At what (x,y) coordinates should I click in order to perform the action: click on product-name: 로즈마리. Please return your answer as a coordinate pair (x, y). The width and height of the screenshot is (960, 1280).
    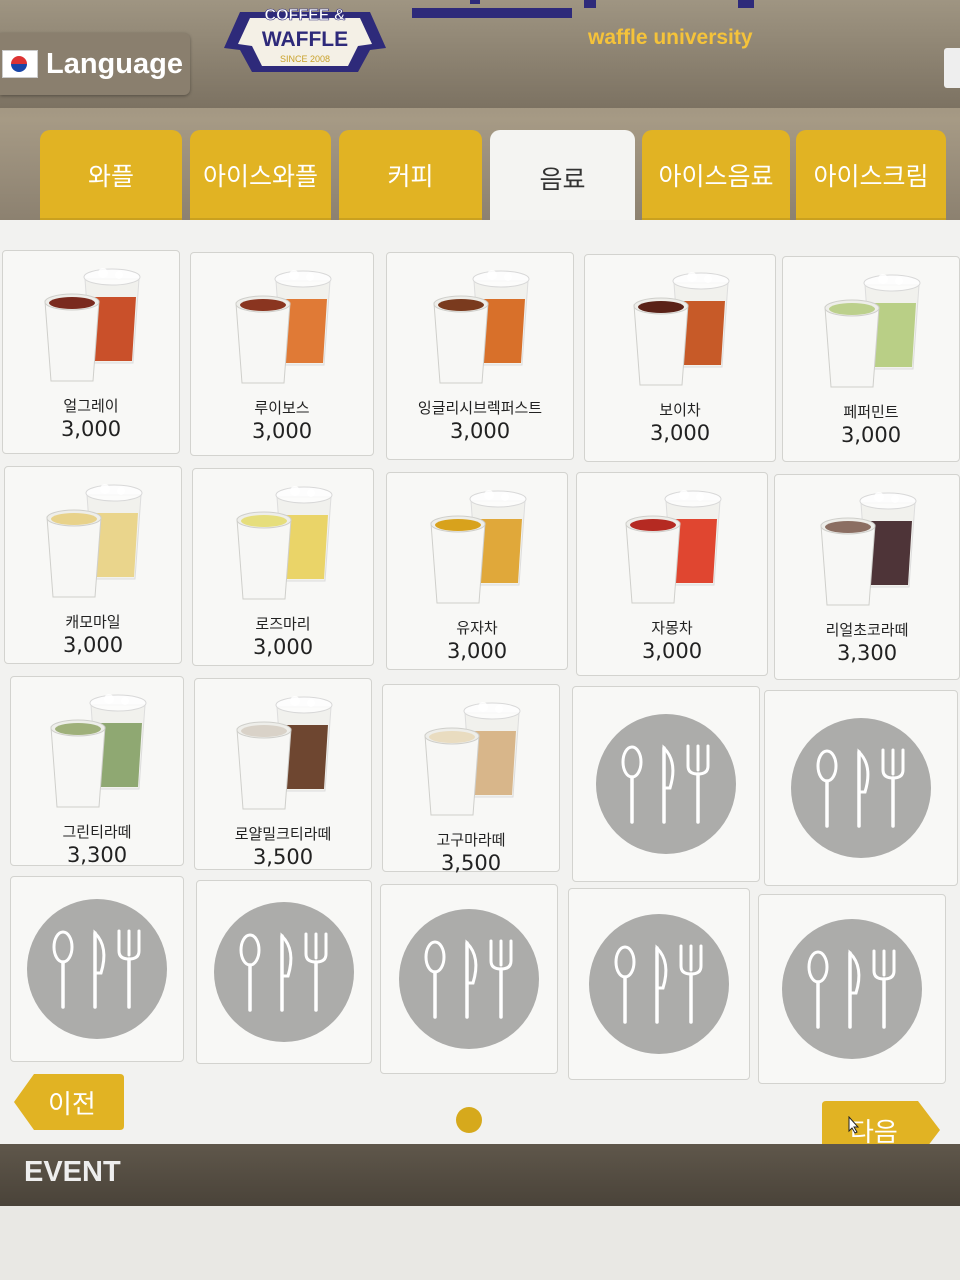
    Looking at the image, I should click on (283, 624).